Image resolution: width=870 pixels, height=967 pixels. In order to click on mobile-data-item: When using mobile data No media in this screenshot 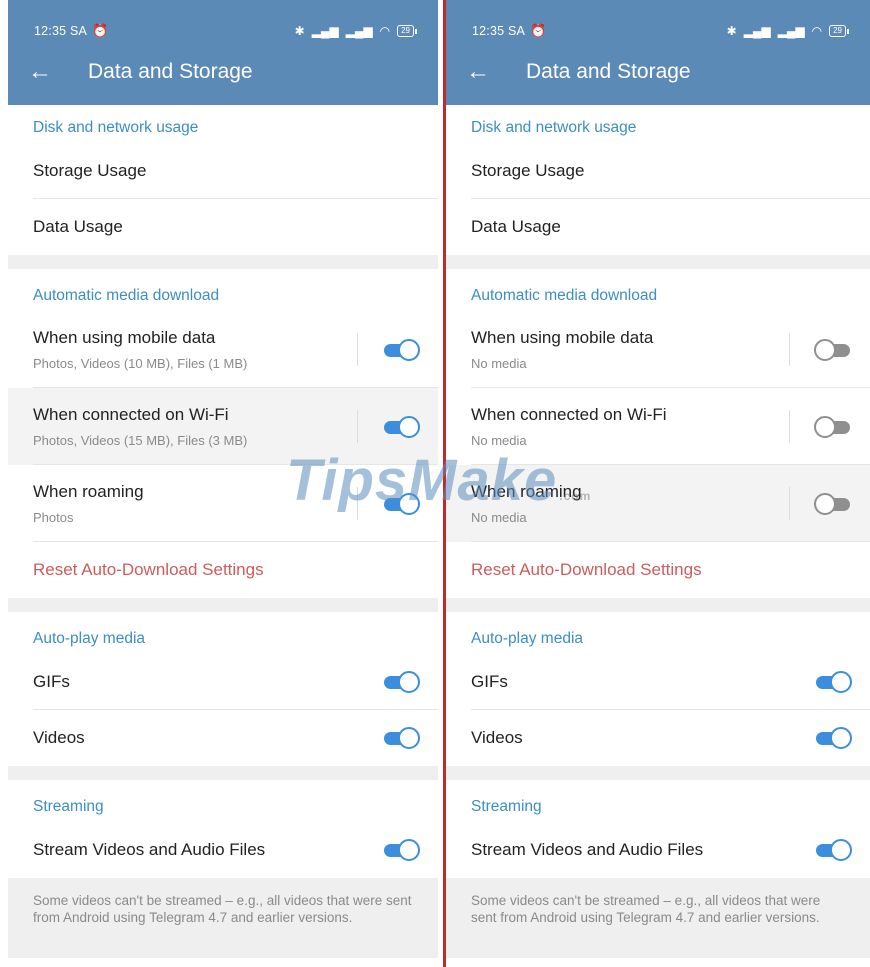, I will do `click(658, 349)`.